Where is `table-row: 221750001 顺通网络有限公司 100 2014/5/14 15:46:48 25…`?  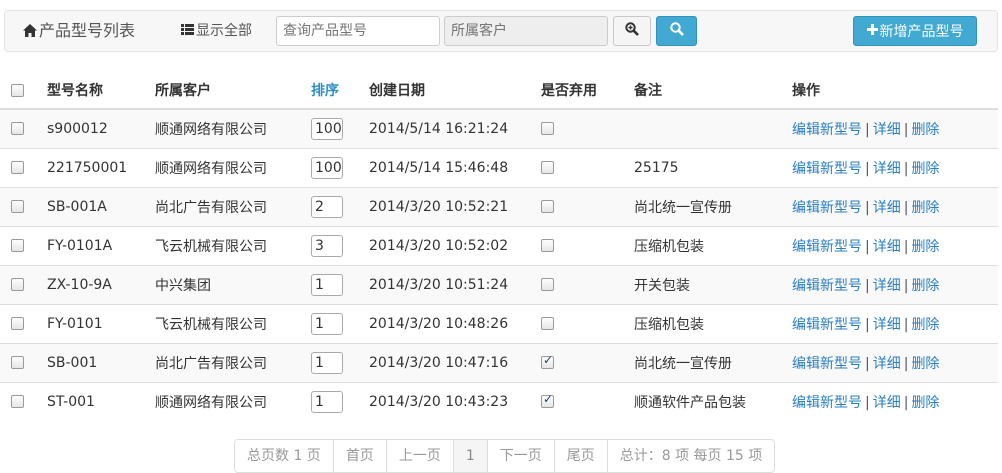 table-row: 221750001 顺通网络有限公司 100 2014/5/14 15:46:48 25… is located at coordinates (499, 167).